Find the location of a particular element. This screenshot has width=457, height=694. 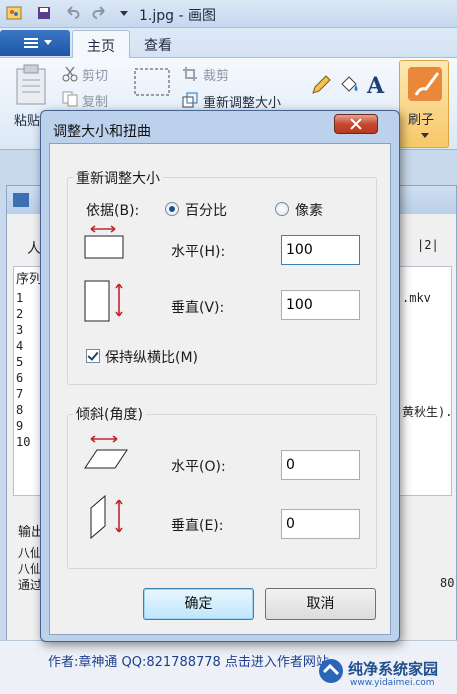

by-label: 依据(B): is located at coordinates (113, 211).